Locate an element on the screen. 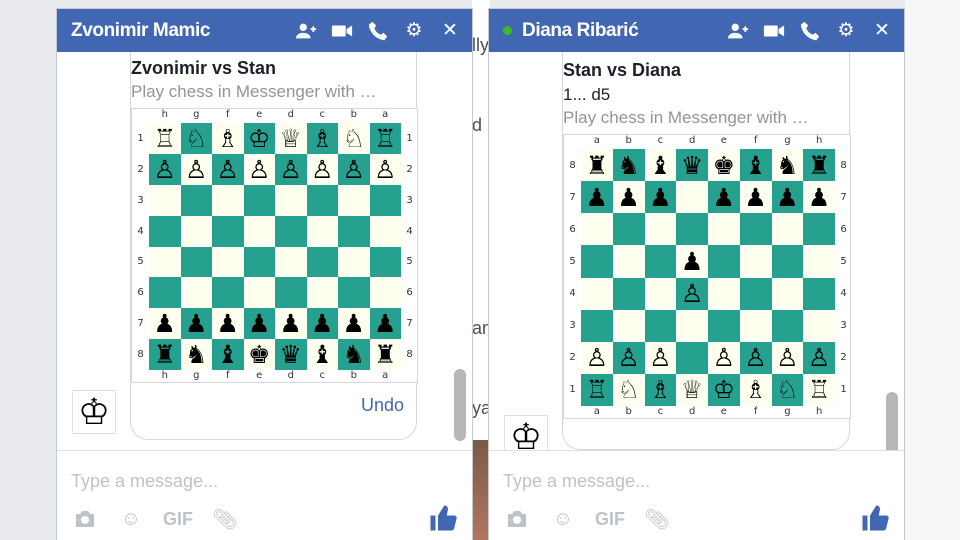 Image resolution: width=960 pixels, height=540 pixels. chess-piece: ♕︎ is located at coordinates (692, 389).